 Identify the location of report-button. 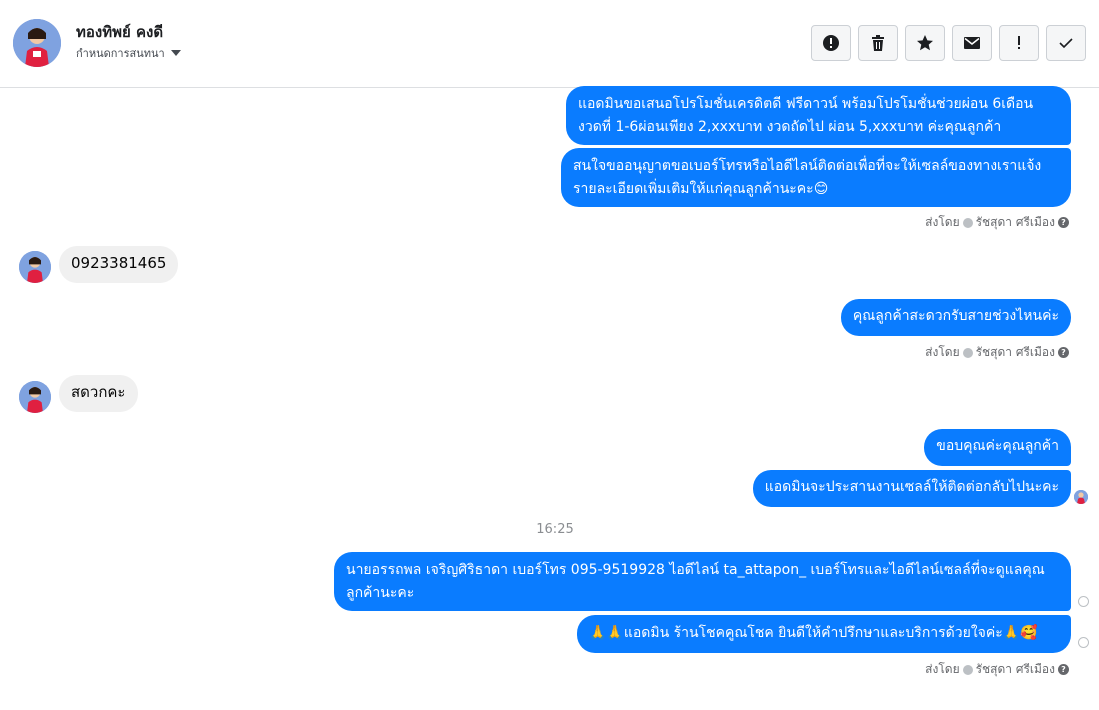
(831, 43).